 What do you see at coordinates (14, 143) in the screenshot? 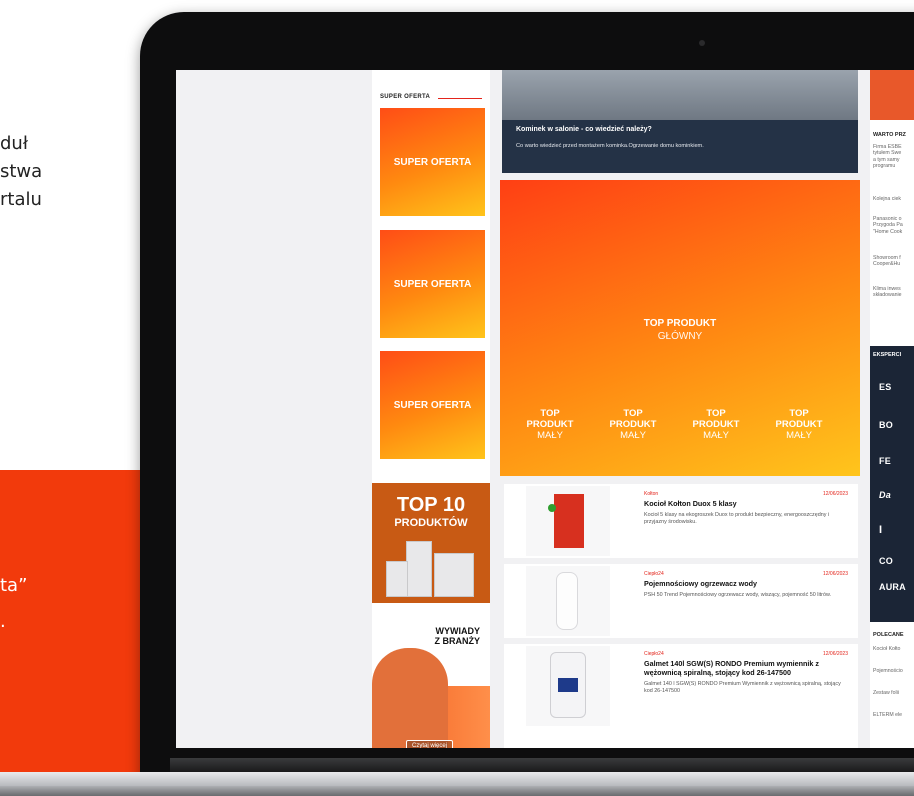
I see `side-text-line: duł` at bounding box center [14, 143].